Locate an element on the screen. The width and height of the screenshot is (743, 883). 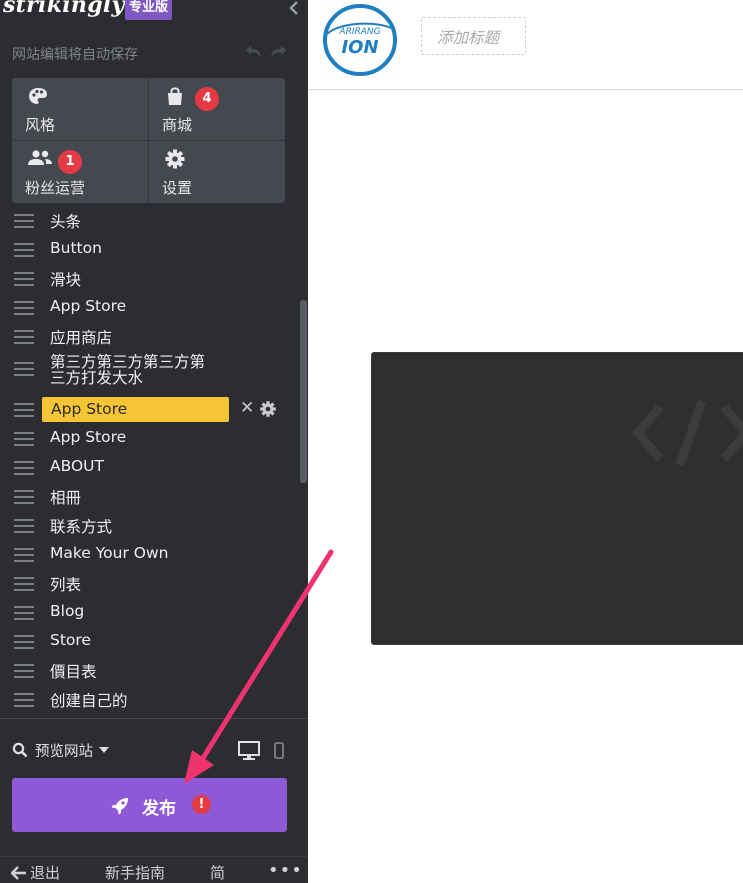
more-menu-icon: ••• is located at coordinates (285, 870).